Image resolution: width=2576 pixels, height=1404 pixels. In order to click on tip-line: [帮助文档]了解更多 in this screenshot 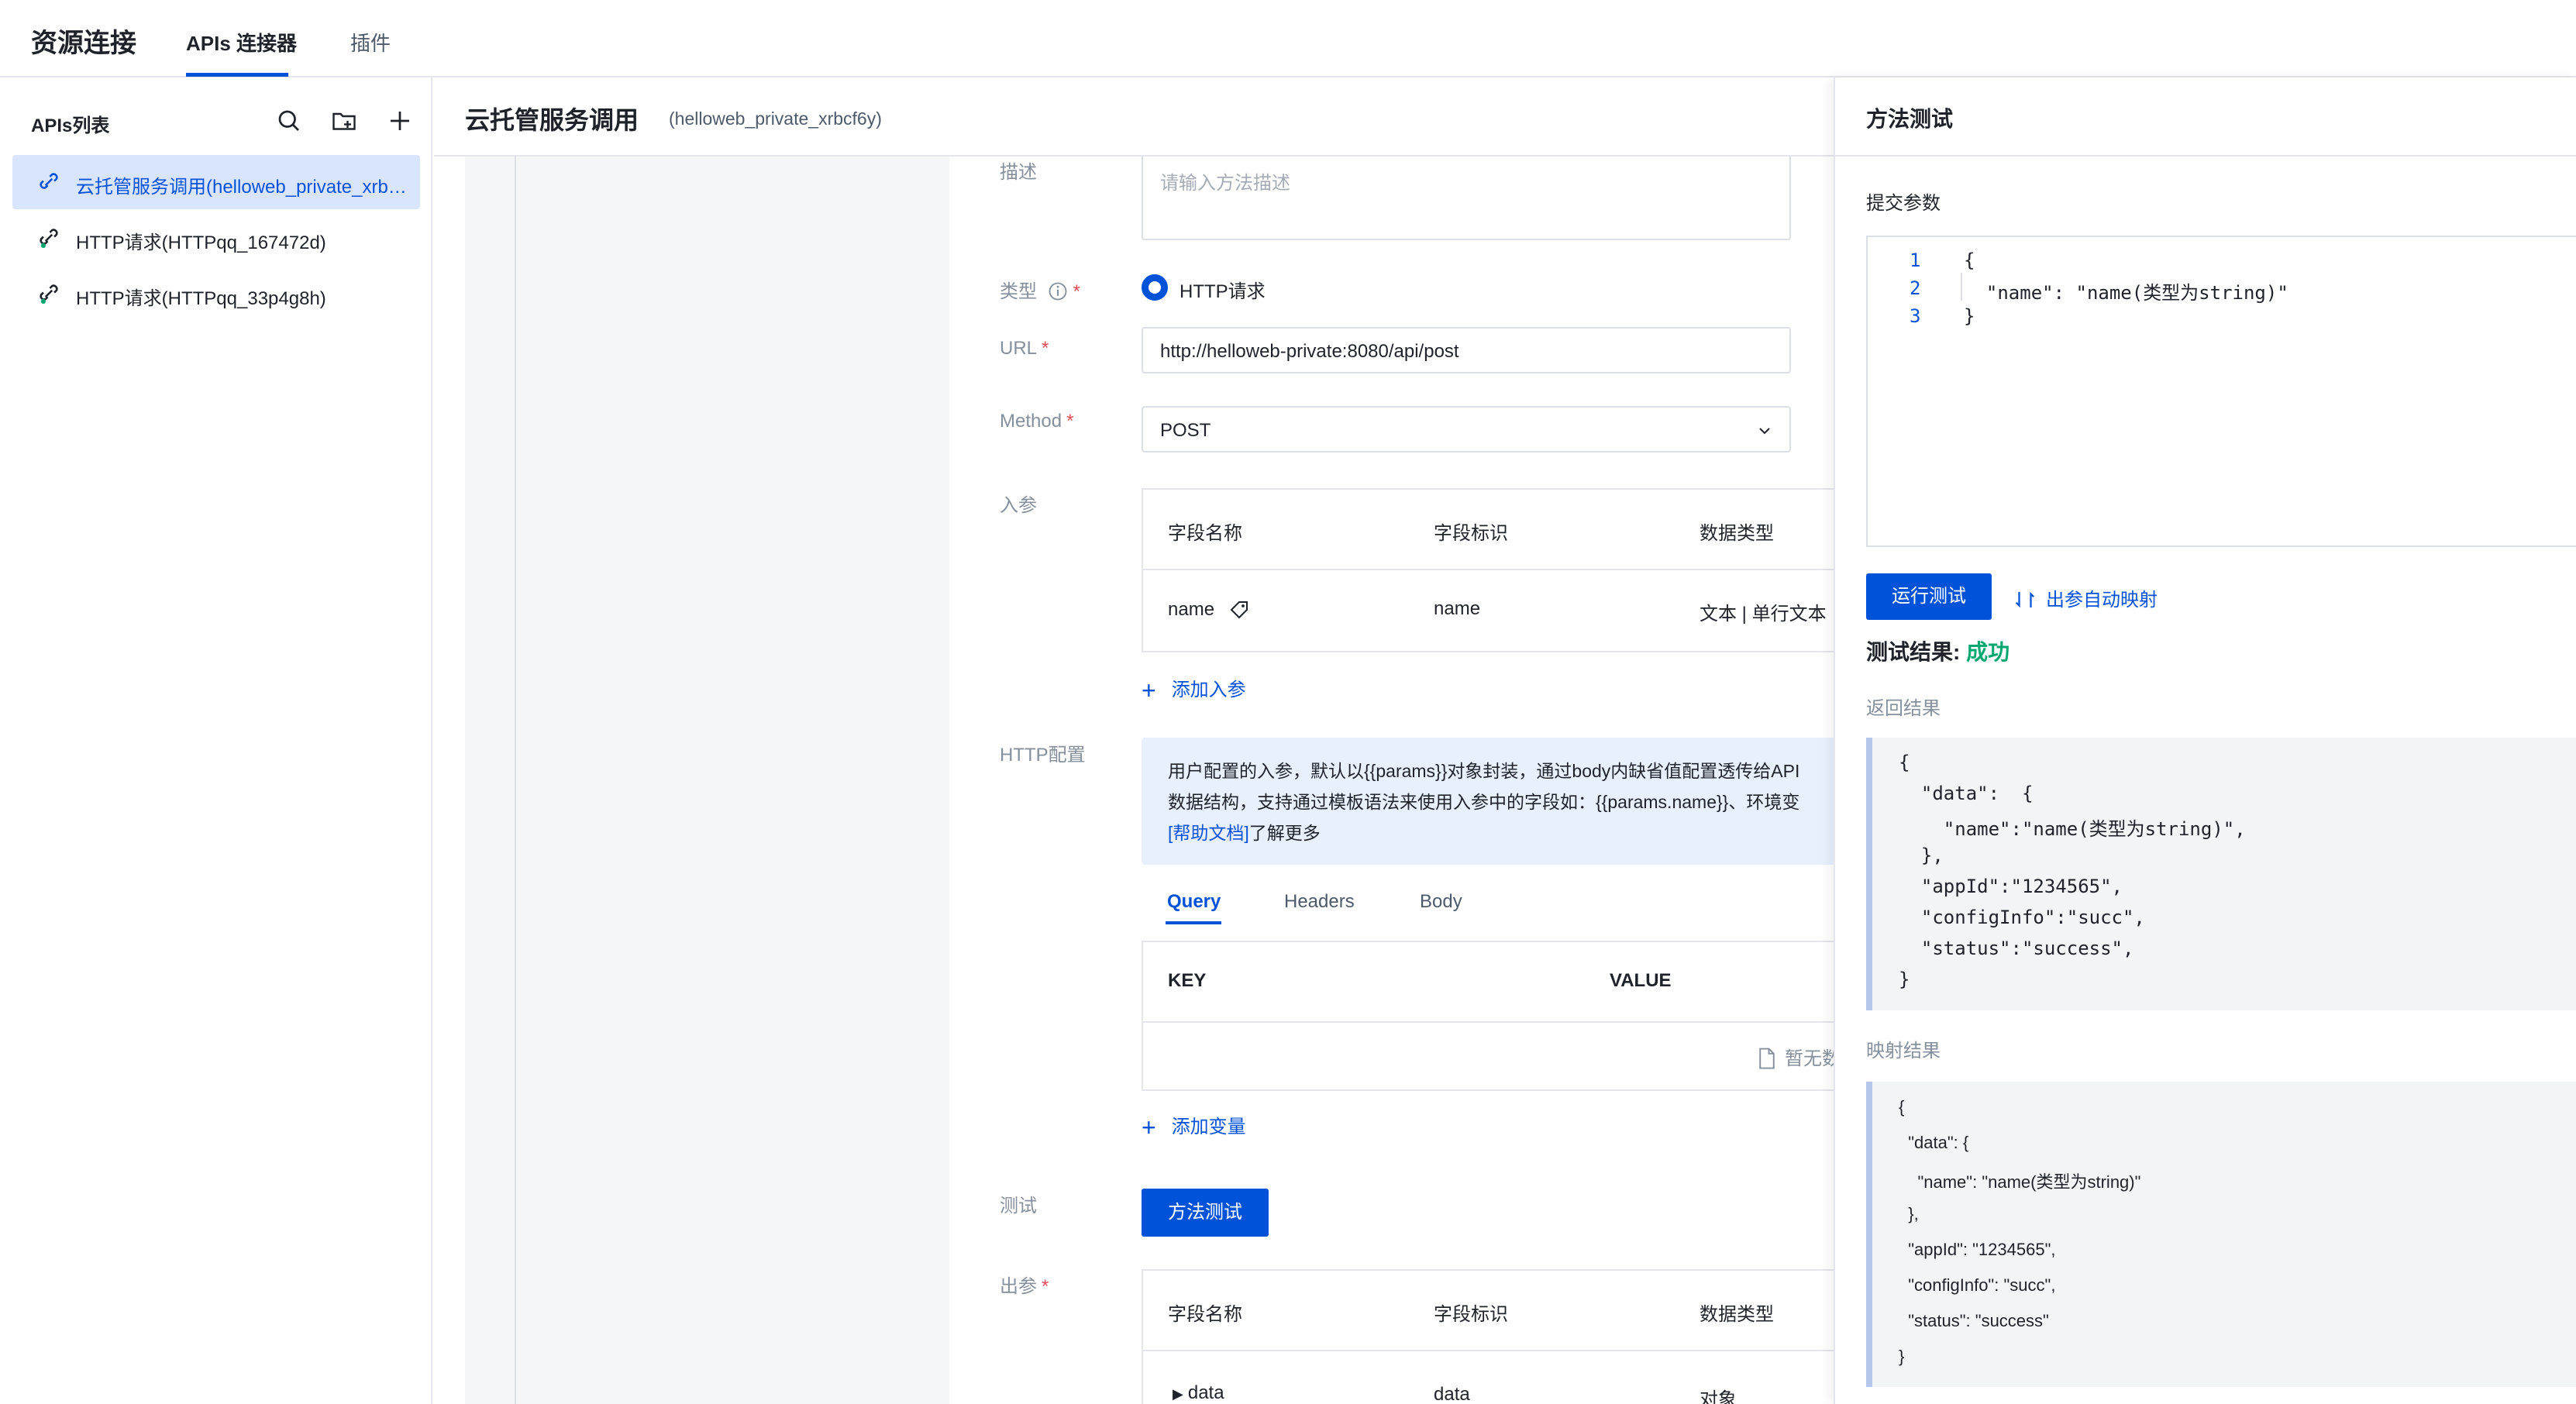, I will do `click(1244, 831)`.